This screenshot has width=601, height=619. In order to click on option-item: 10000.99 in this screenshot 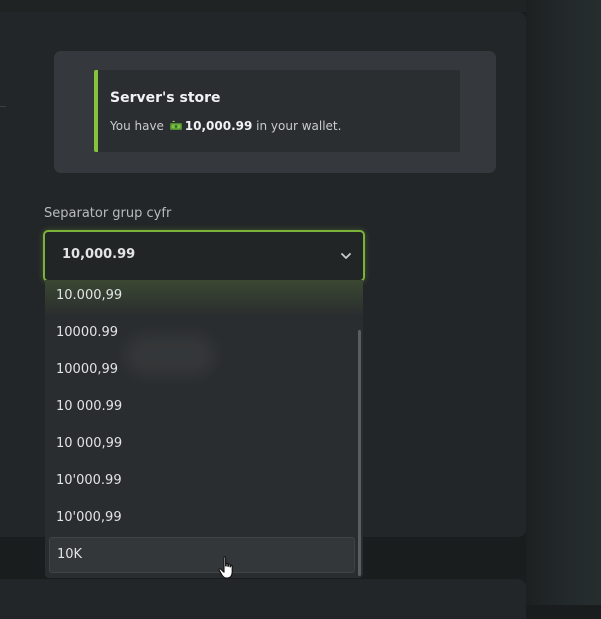, I will do `click(202, 333)`.